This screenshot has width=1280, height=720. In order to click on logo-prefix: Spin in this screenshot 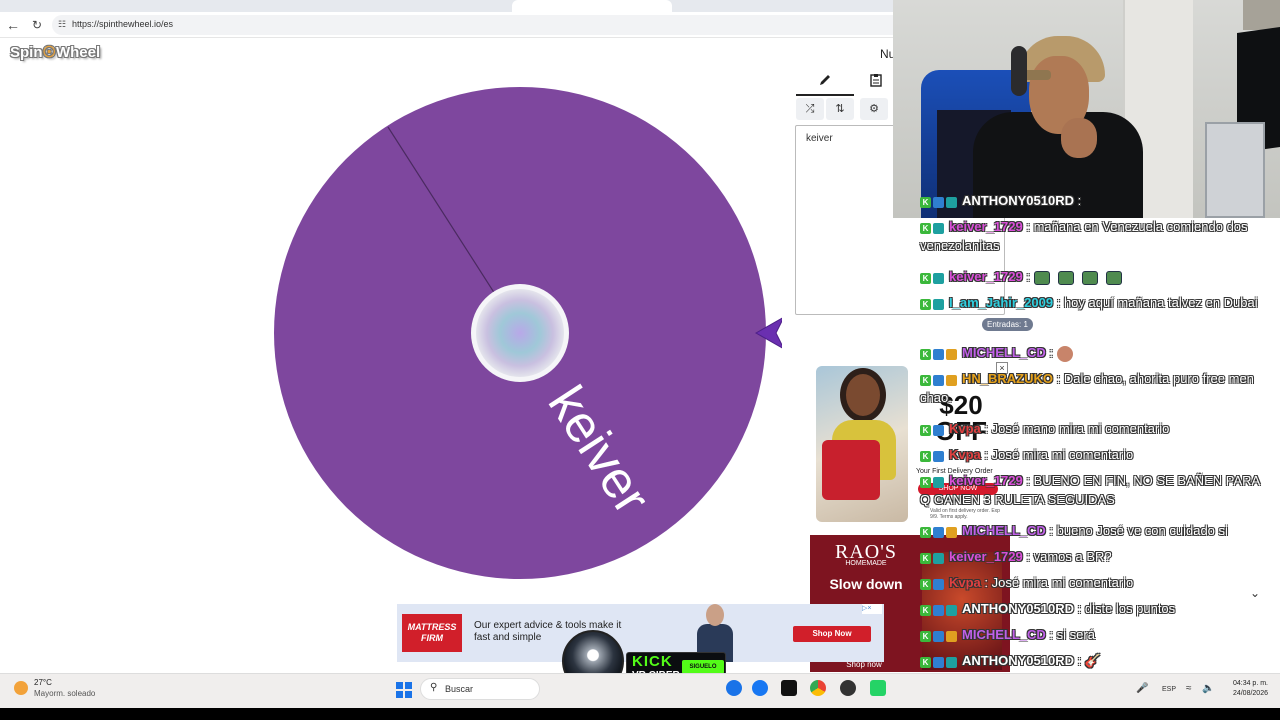, I will do `click(26, 52)`.